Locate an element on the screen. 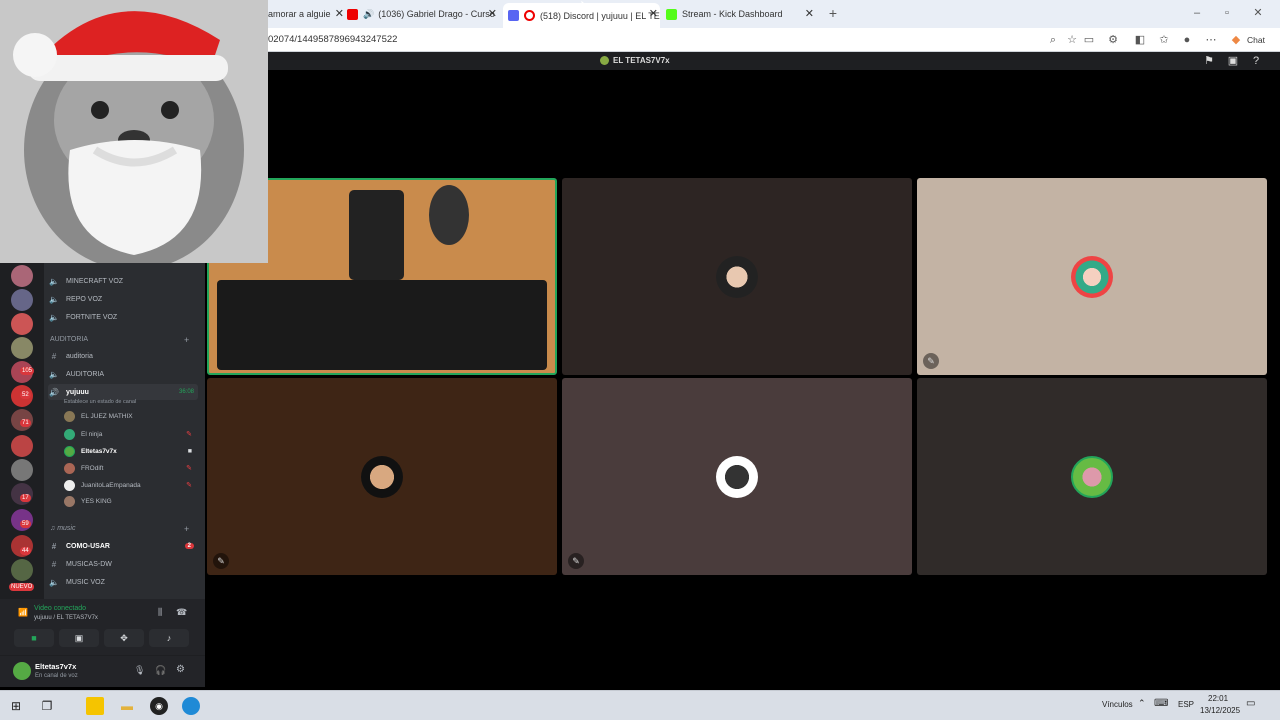  split-screen-icon: ◧ is located at coordinates (1140, 40).